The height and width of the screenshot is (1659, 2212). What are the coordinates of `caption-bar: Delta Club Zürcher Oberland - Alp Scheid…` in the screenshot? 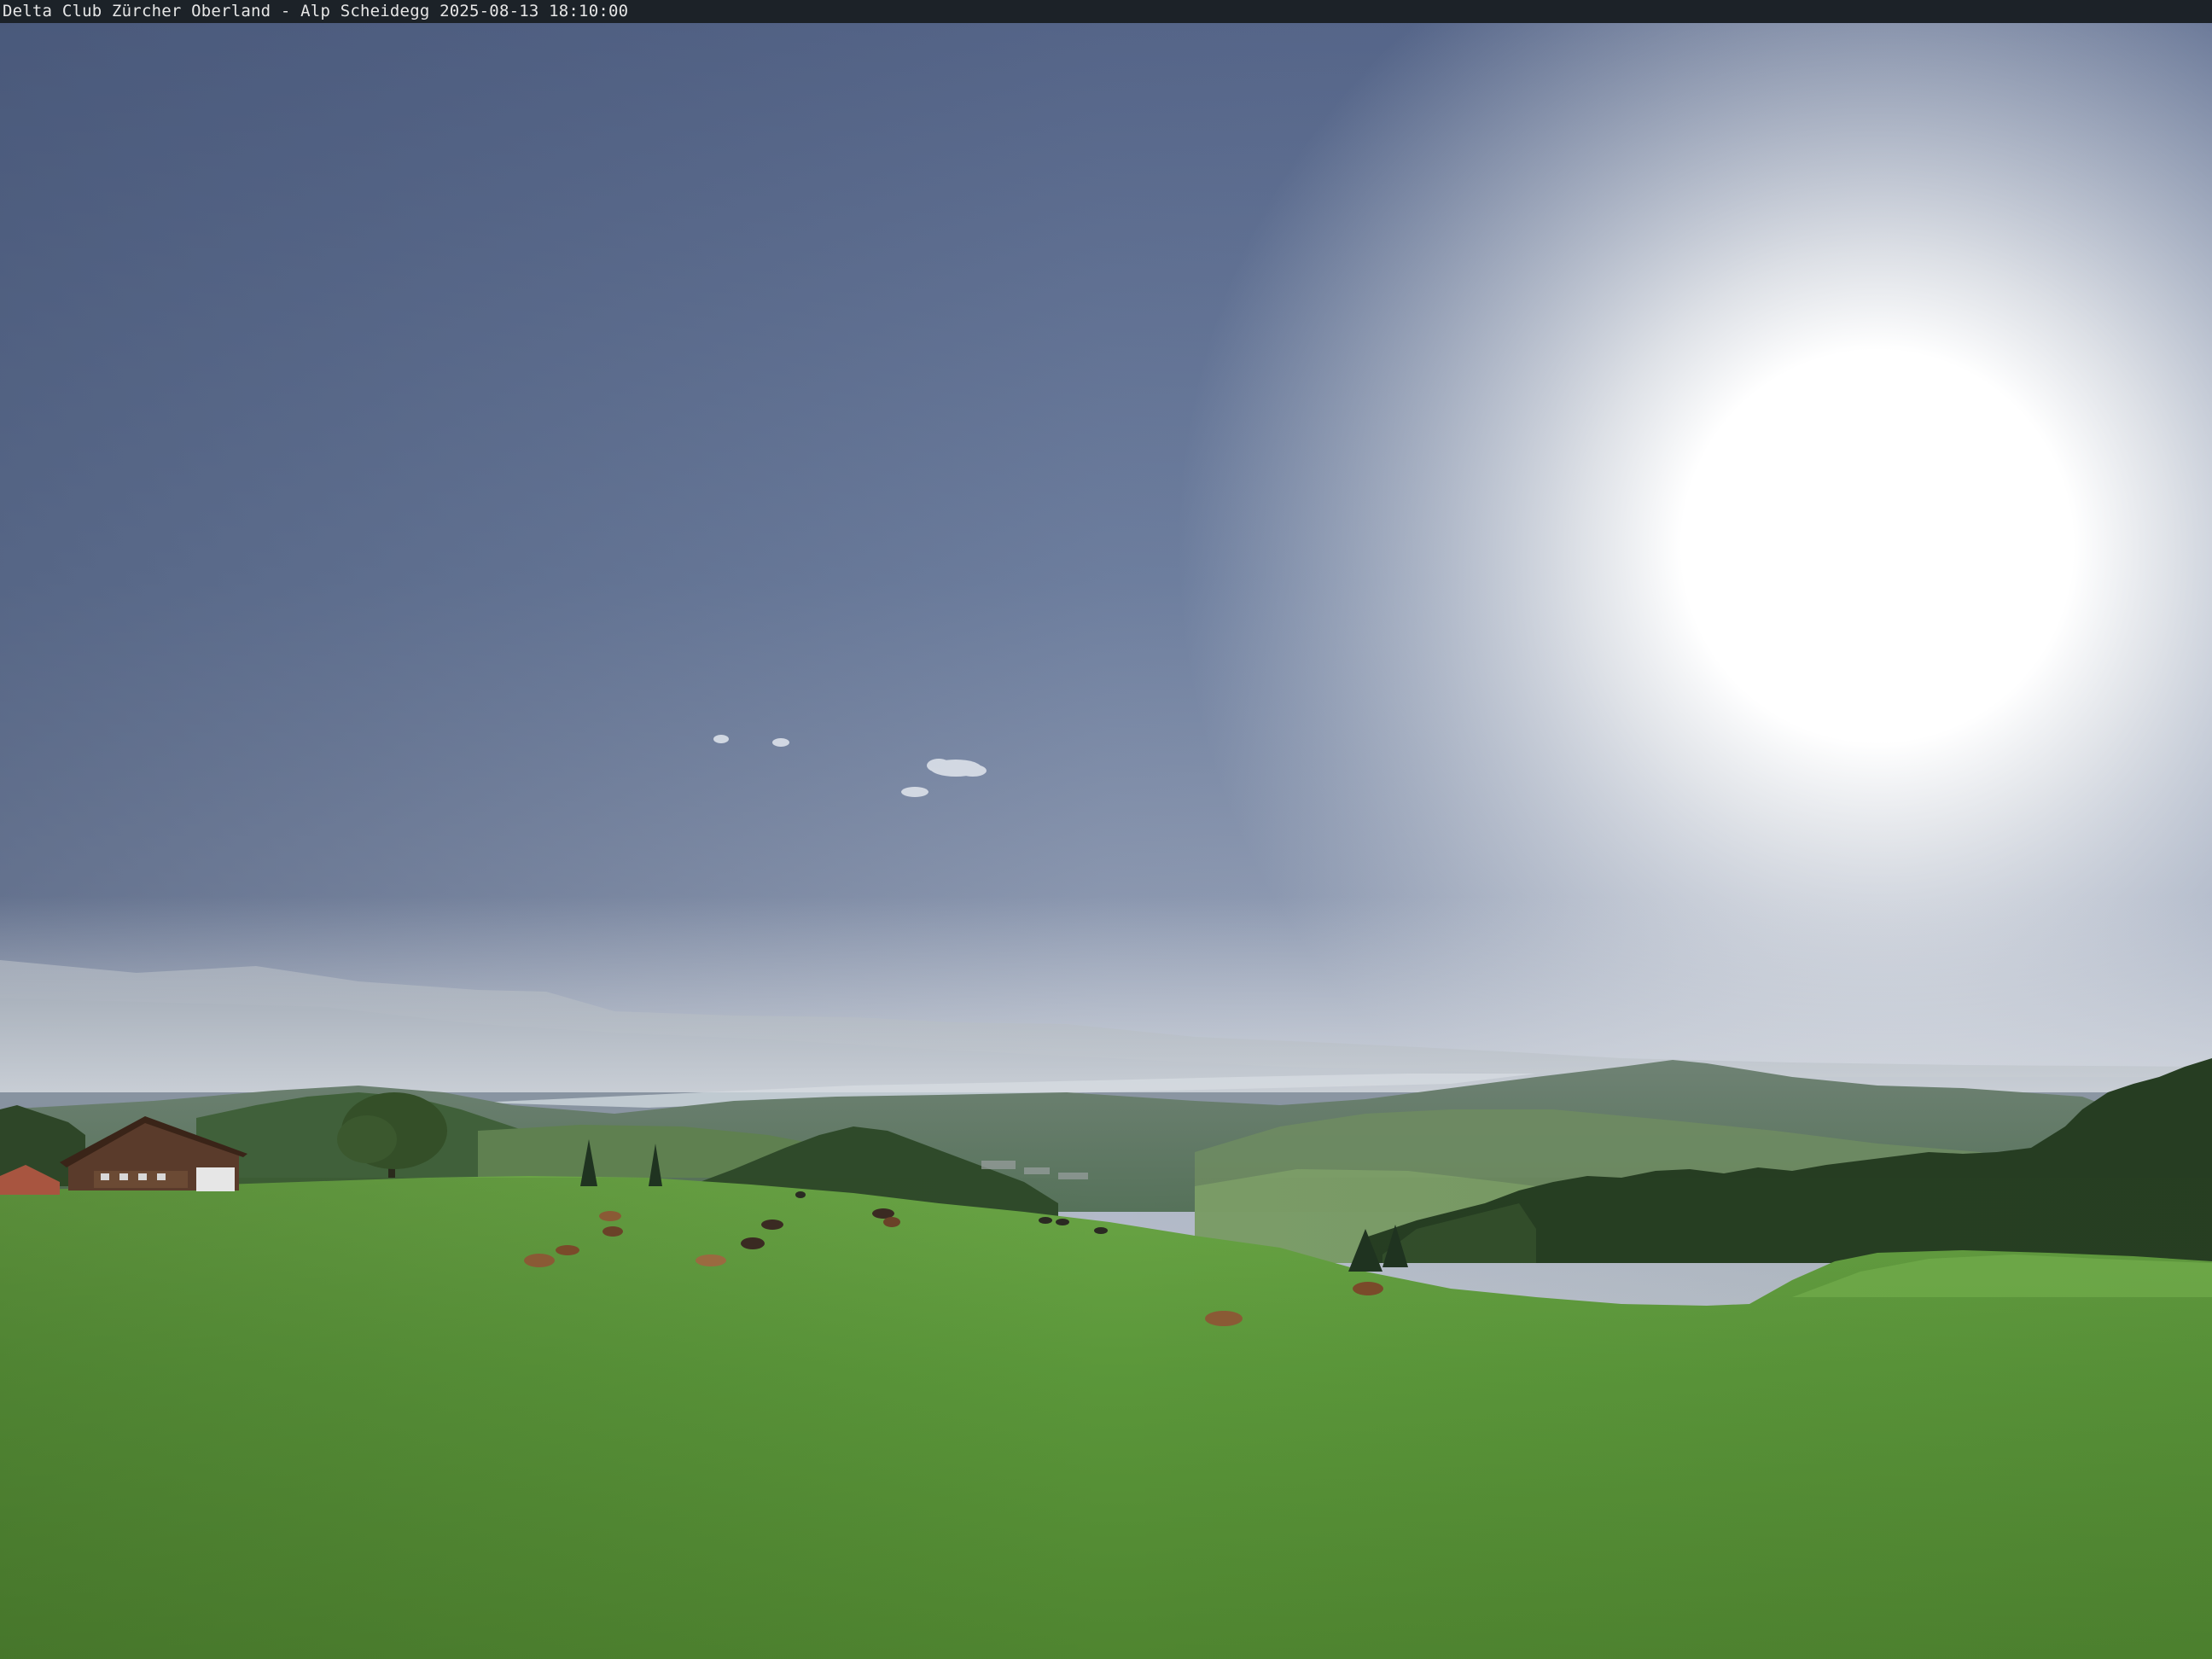 It's located at (1106, 11).